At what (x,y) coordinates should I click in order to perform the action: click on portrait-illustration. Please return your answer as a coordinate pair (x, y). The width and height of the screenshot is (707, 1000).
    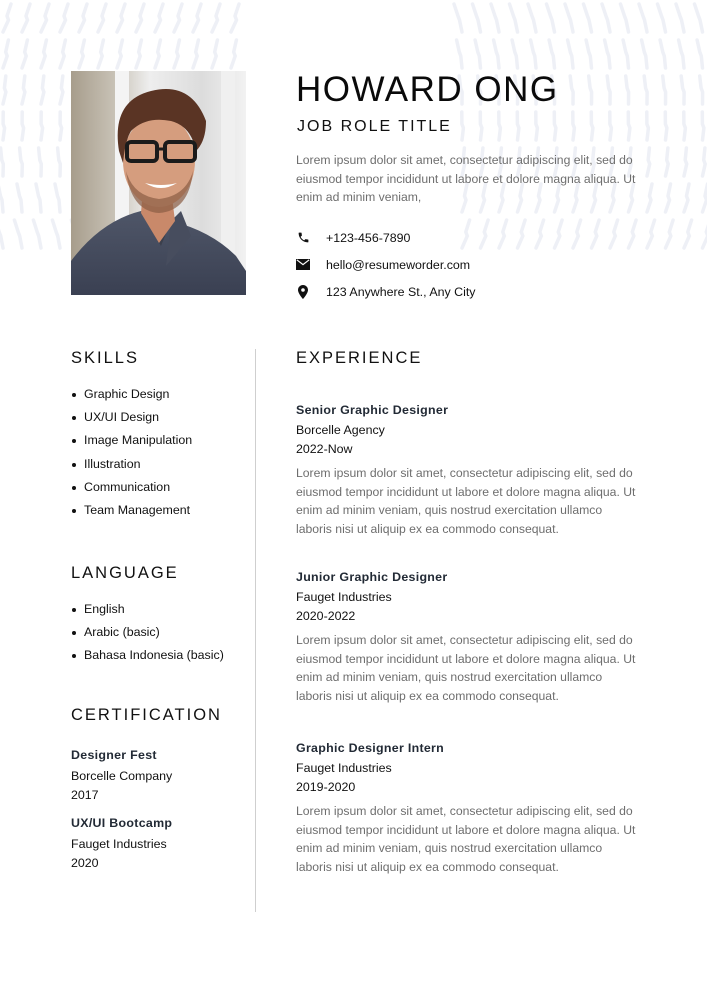
    Looking at the image, I should click on (158, 183).